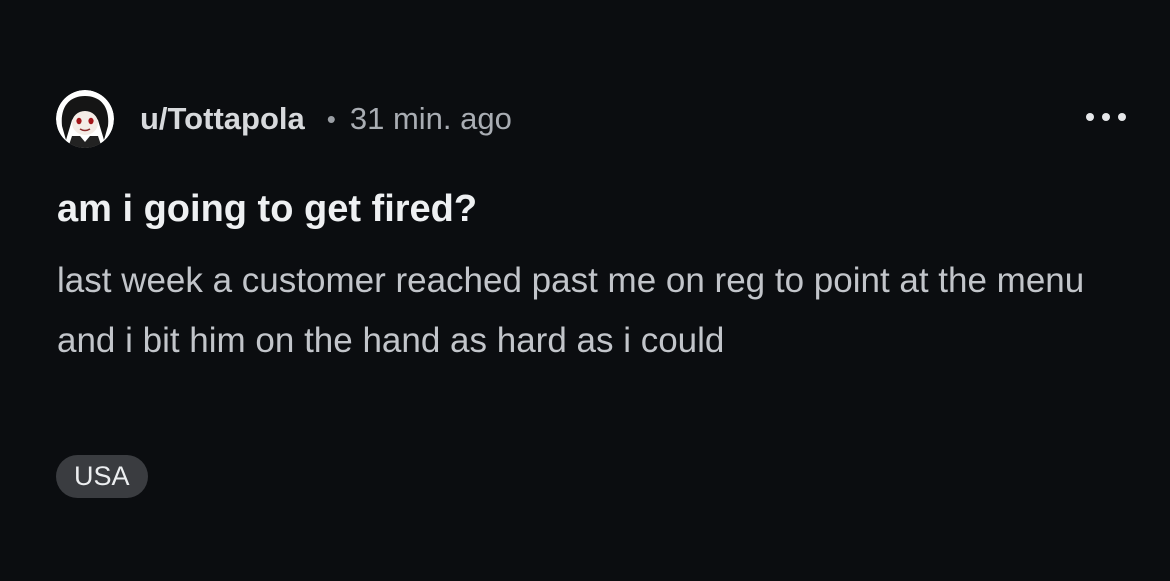  I want to click on avatar, so click(85, 119).